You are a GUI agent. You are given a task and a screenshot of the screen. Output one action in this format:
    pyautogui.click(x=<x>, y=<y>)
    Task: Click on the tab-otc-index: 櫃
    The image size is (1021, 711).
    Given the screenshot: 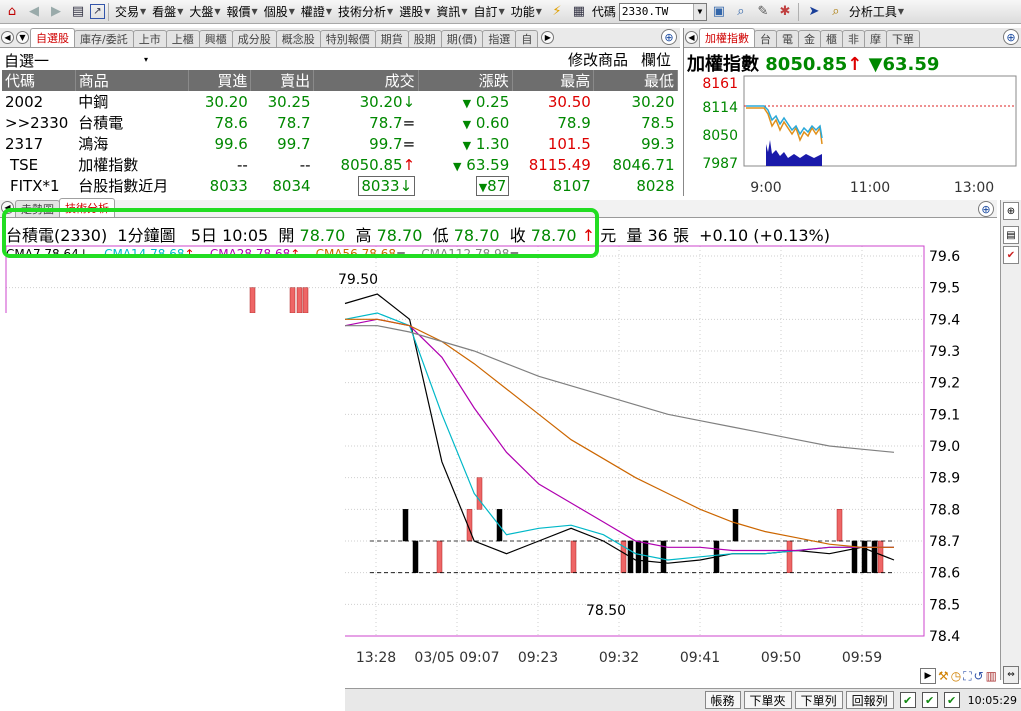 What is the action you would take?
    pyautogui.click(x=831, y=38)
    